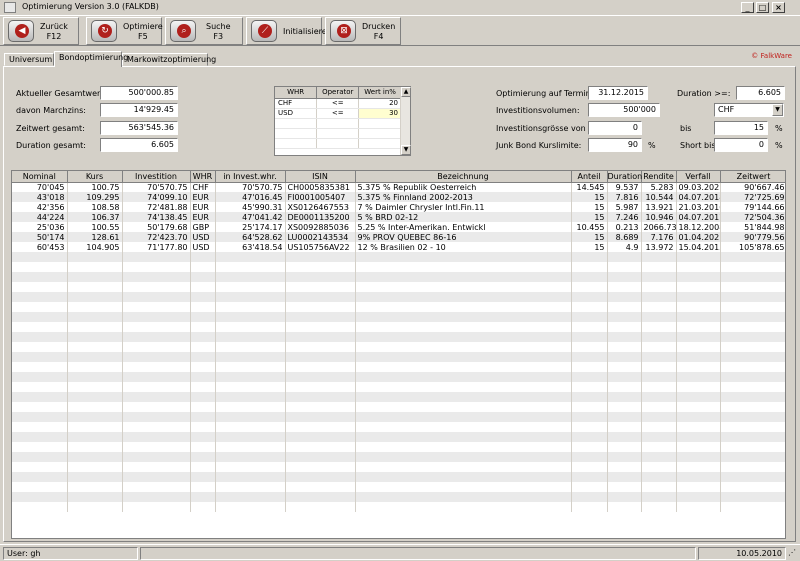 This screenshot has width=800, height=561. I want to click on table-cell: 42'356, so click(40, 207).